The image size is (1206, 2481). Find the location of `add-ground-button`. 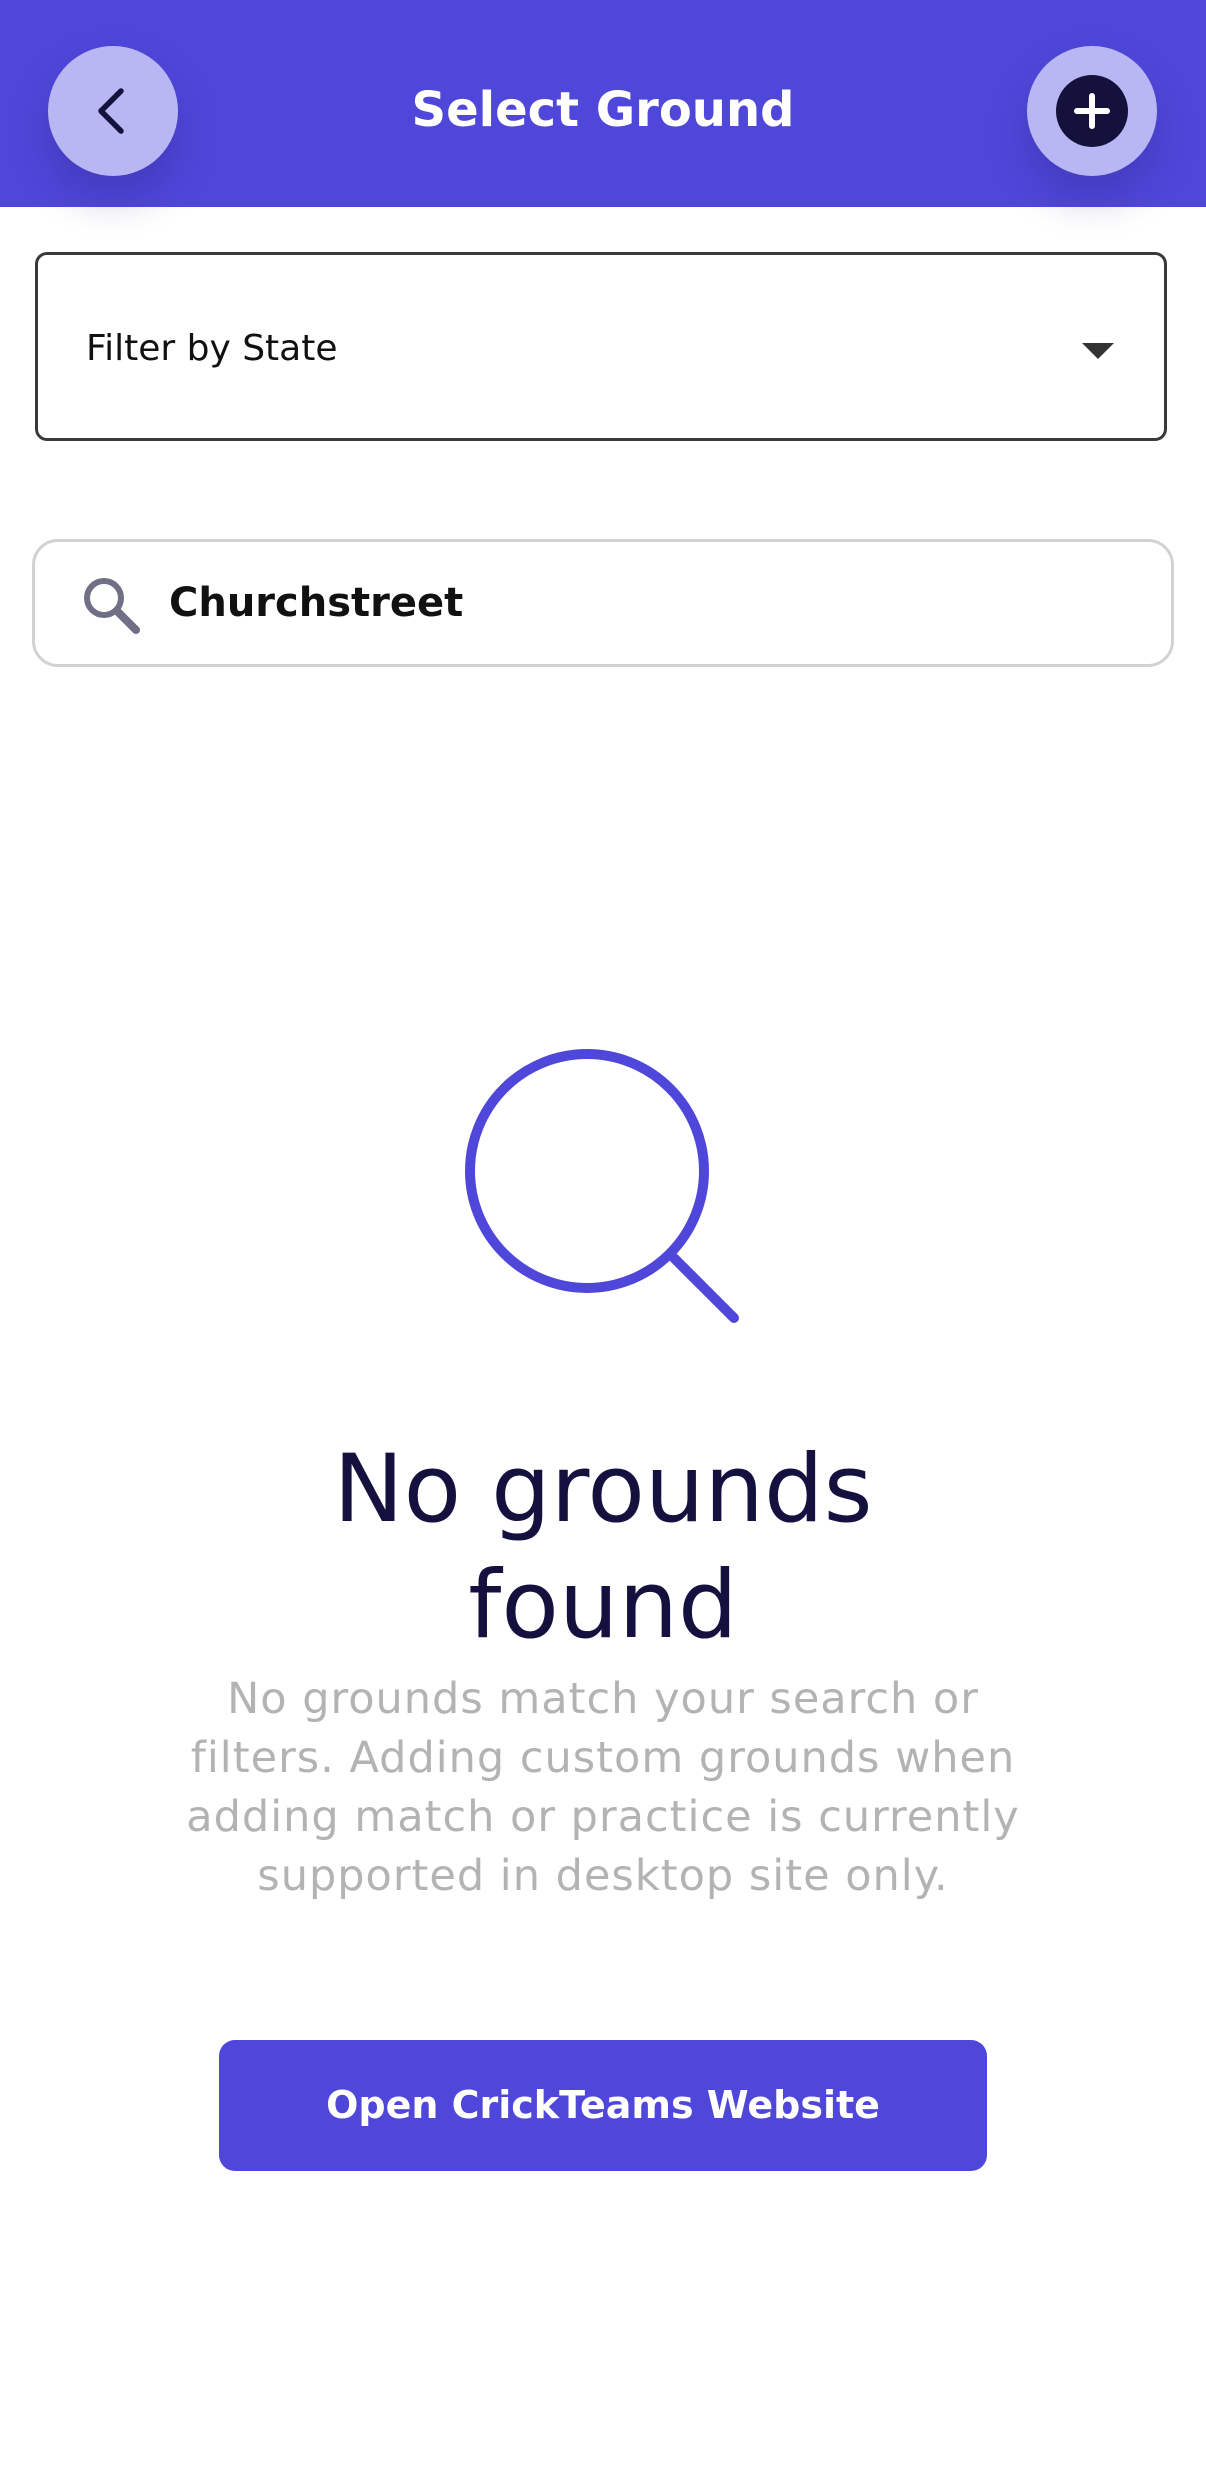

add-ground-button is located at coordinates (1092, 111).